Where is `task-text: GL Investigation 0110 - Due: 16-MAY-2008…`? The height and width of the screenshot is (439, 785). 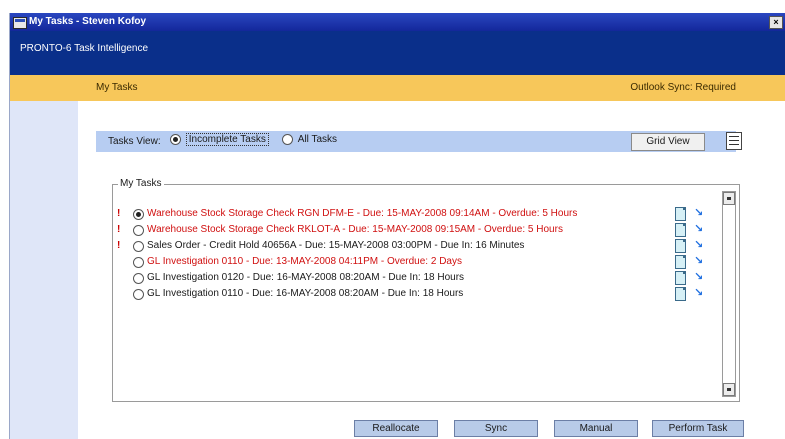 task-text: GL Investigation 0110 - Due: 16-MAY-2008… is located at coordinates (305, 293).